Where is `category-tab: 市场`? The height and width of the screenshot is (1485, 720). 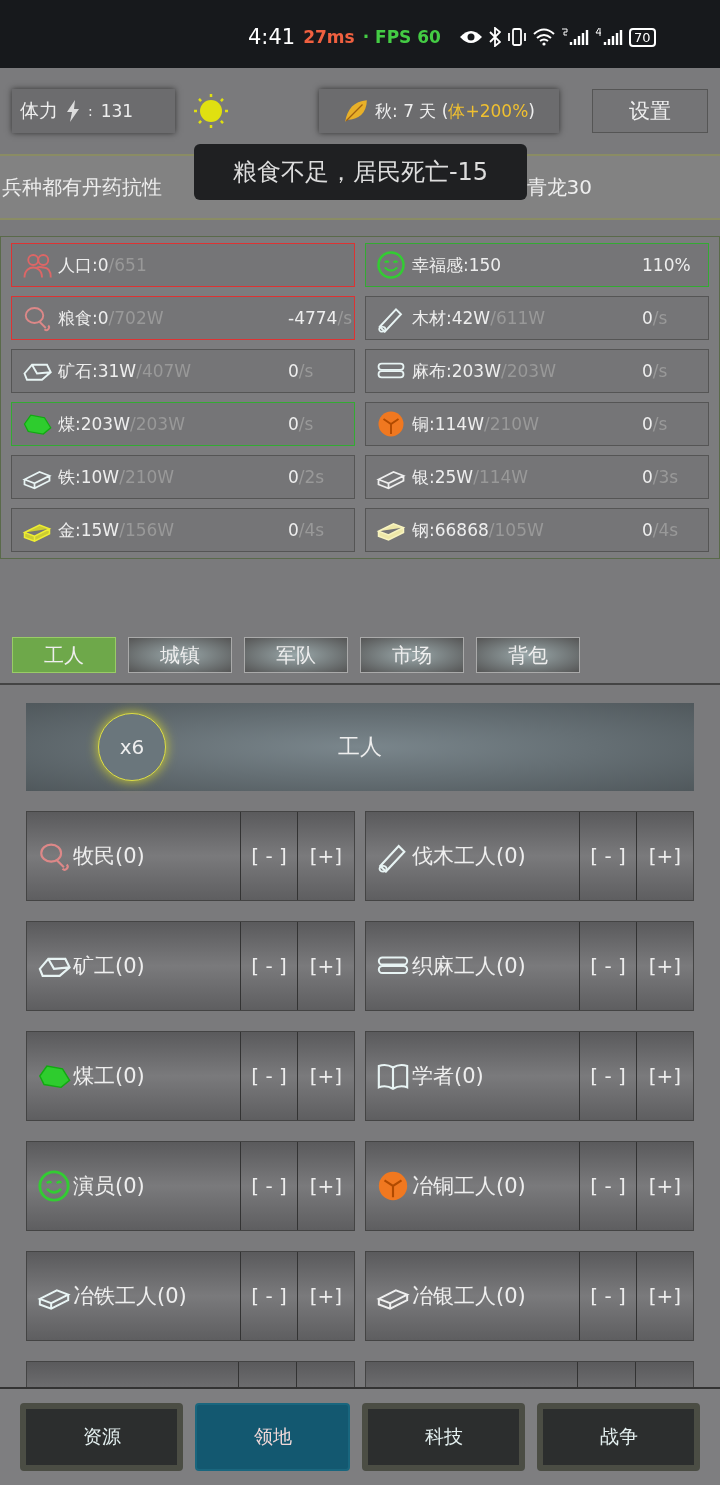 category-tab: 市场 is located at coordinates (412, 655).